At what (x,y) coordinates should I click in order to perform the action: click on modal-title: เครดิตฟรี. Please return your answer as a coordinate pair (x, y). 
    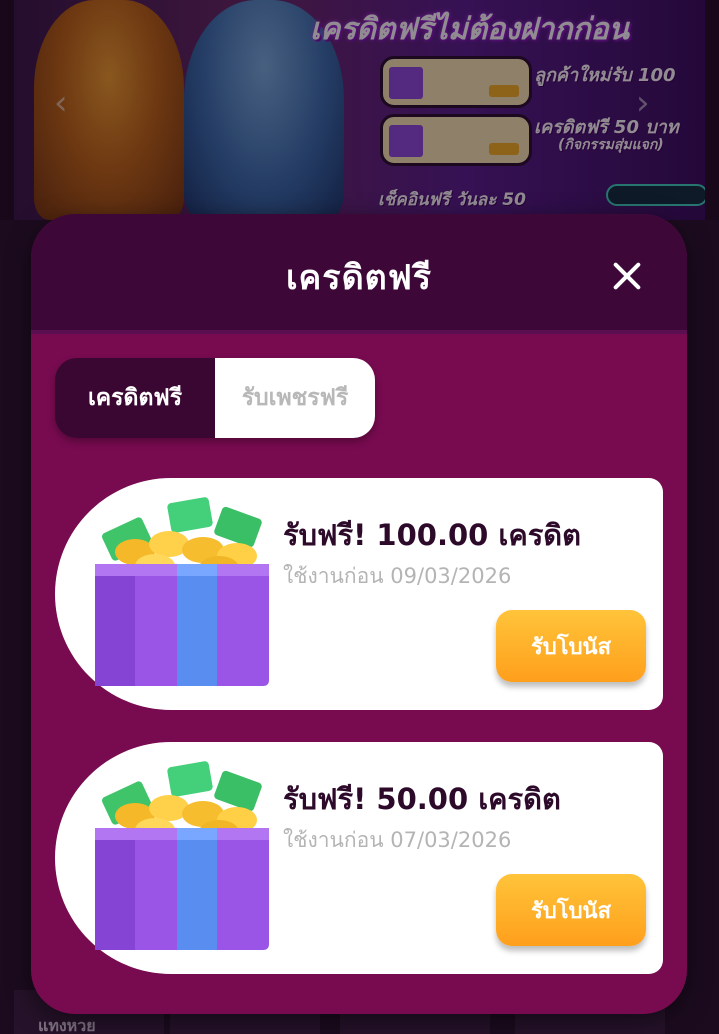
    Looking at the image, I should click on (359, 278).